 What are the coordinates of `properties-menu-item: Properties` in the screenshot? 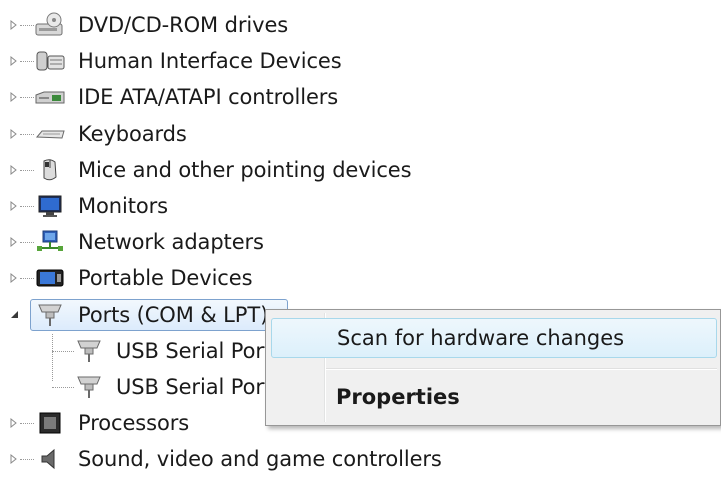 It's located at (494, 397).